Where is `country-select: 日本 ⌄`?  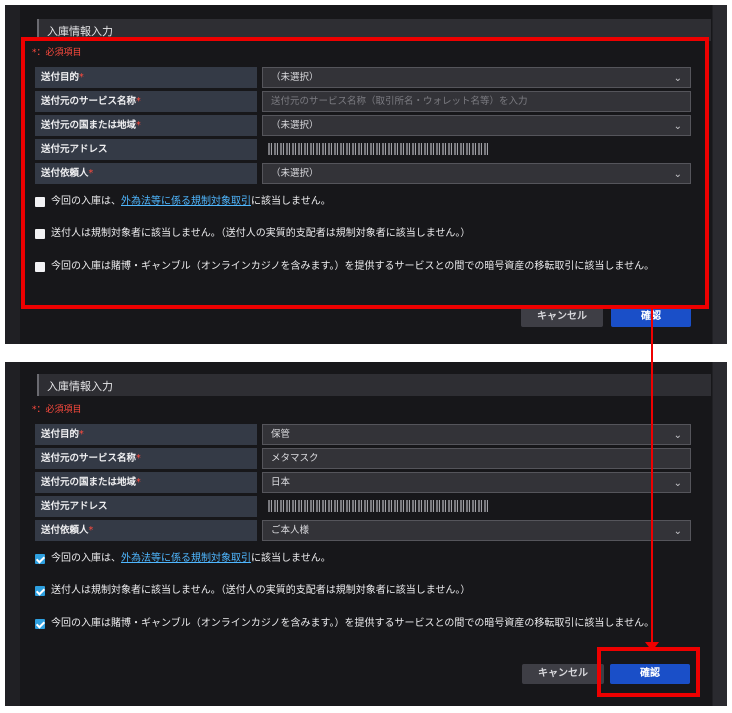 country-select: 日本 ⌄ is located at coordinates (476, 482).